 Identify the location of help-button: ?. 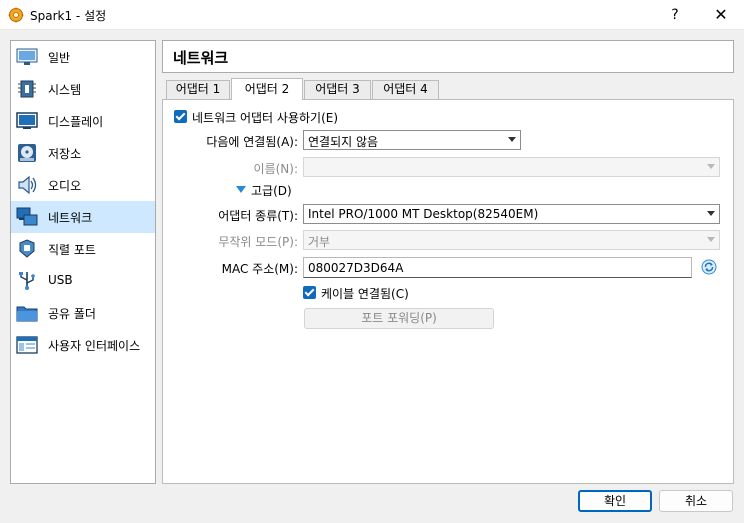
(675, 15).